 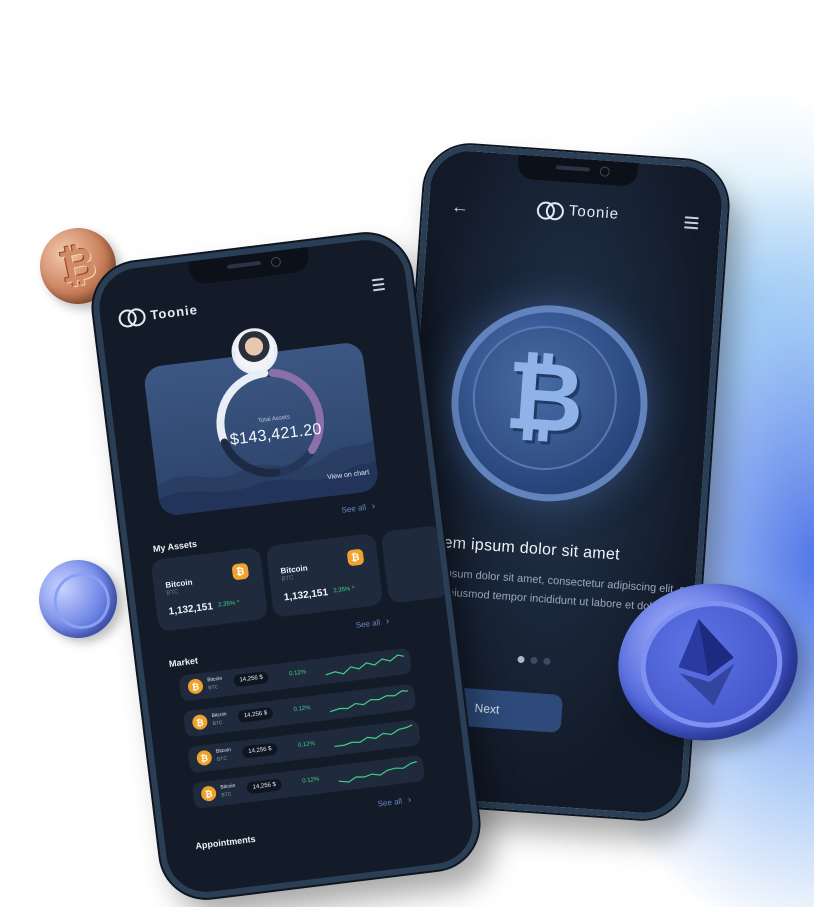 What do you see at coordinates (459, 207) in the screenshot?
I see `back-arrow-icon: ←` at bounding box center [459, 207].